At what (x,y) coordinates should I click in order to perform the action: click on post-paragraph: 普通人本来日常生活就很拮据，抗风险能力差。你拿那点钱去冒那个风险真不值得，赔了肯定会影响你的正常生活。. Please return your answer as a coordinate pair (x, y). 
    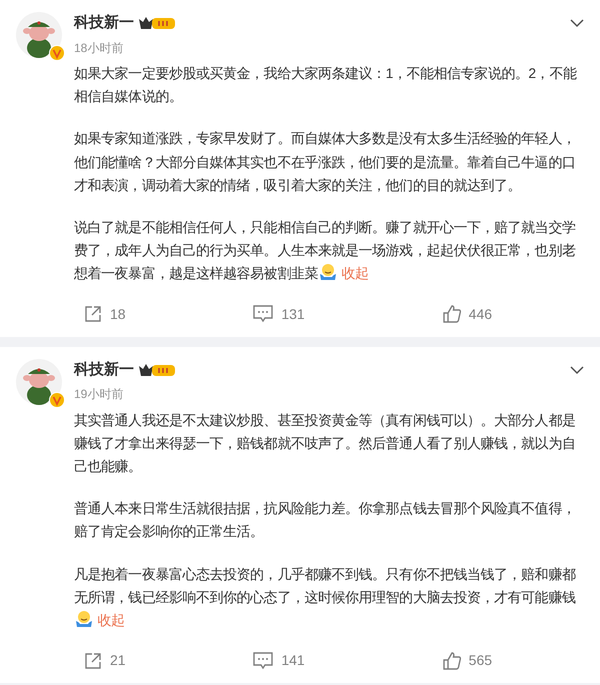
    Looking at the image, I should click on (325, 520).